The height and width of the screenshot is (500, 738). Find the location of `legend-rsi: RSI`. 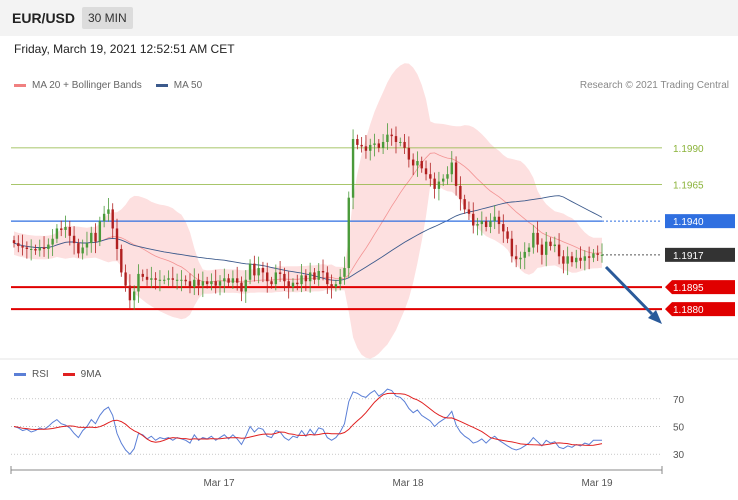

legend-rsi: RSI is located at coordinates (31, 374).